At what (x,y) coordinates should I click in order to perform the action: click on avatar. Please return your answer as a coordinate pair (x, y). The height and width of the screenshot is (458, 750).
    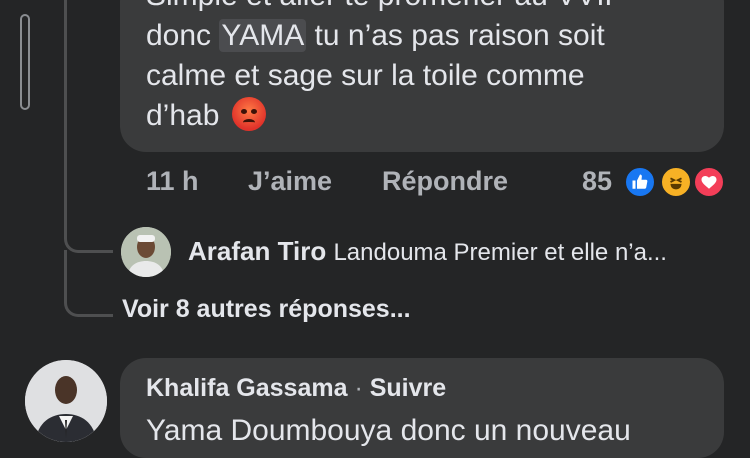
    Looking at the image, I should click on (146, 252).